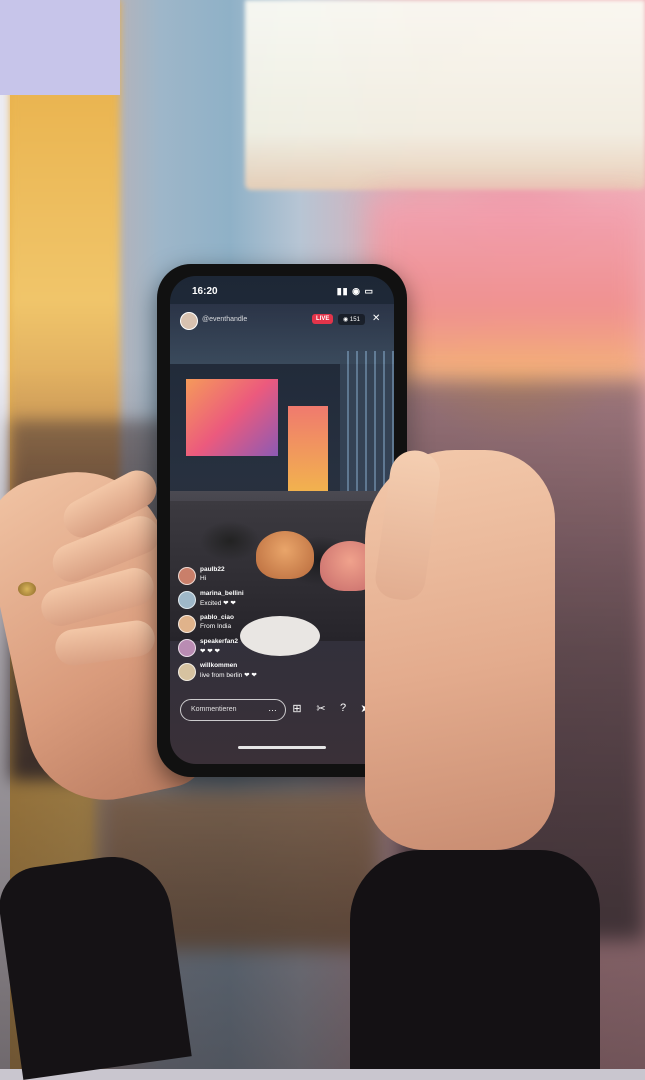 Image resolution: width=645 pixels, height=1080 pixels. Describe the element at coordinates (282, 747) in the screenshot. I see `home-indicator` at that location.